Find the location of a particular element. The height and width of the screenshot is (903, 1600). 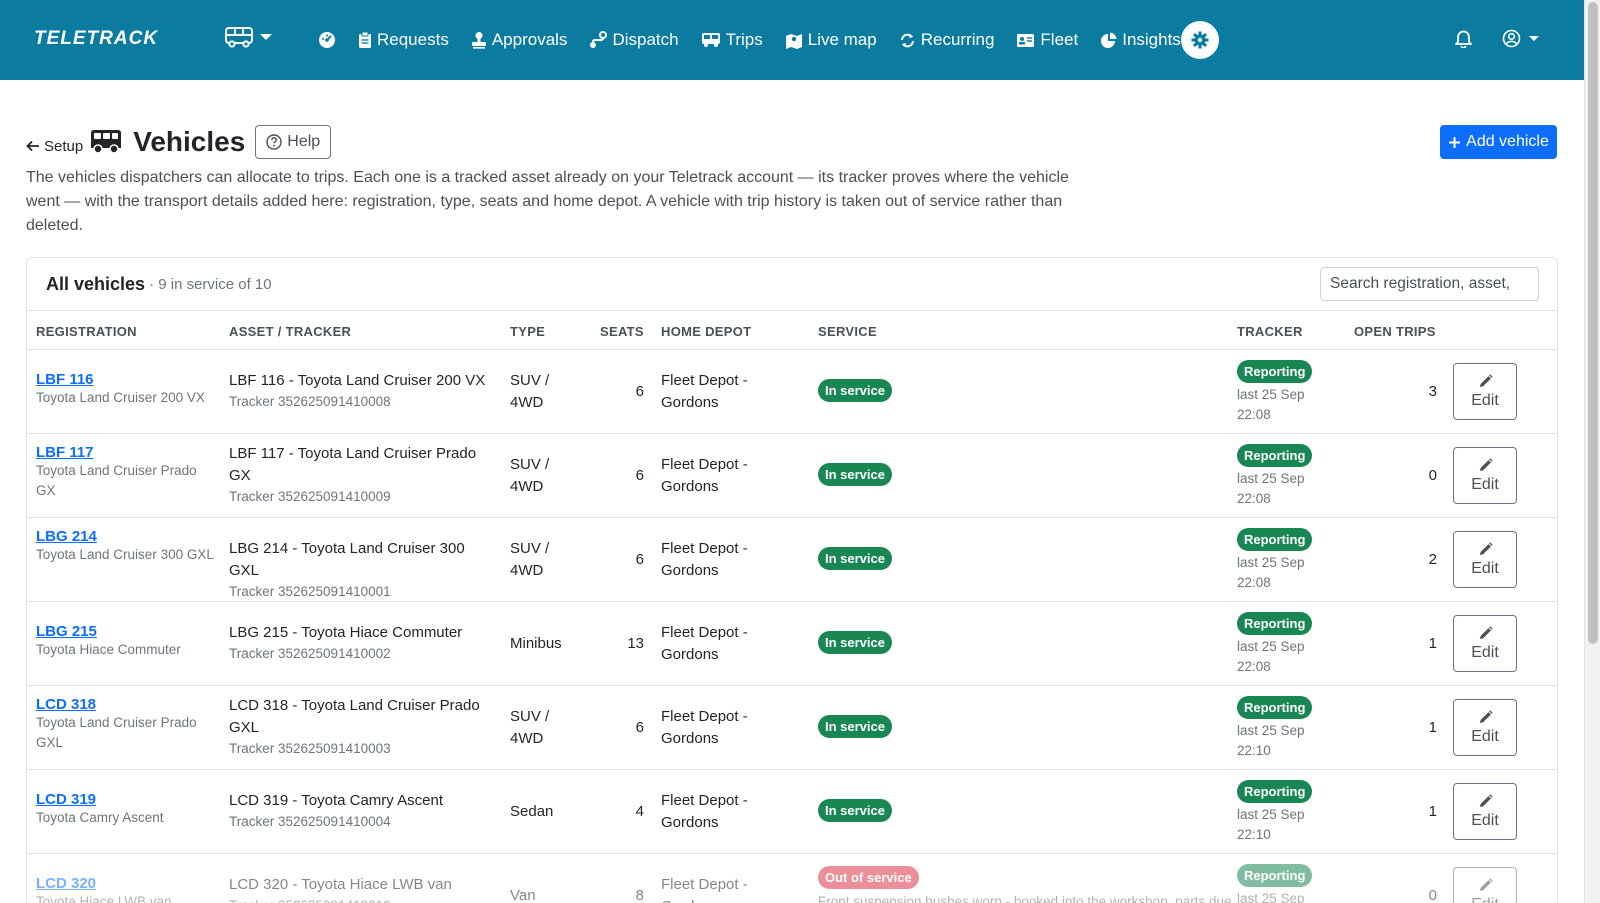

nav-insights-label: Insights is located at coordinates (1151, 39).